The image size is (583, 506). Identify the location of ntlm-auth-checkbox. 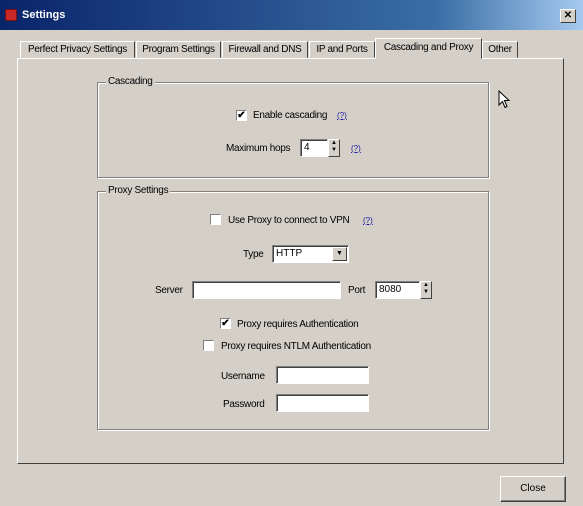
(208, 345).